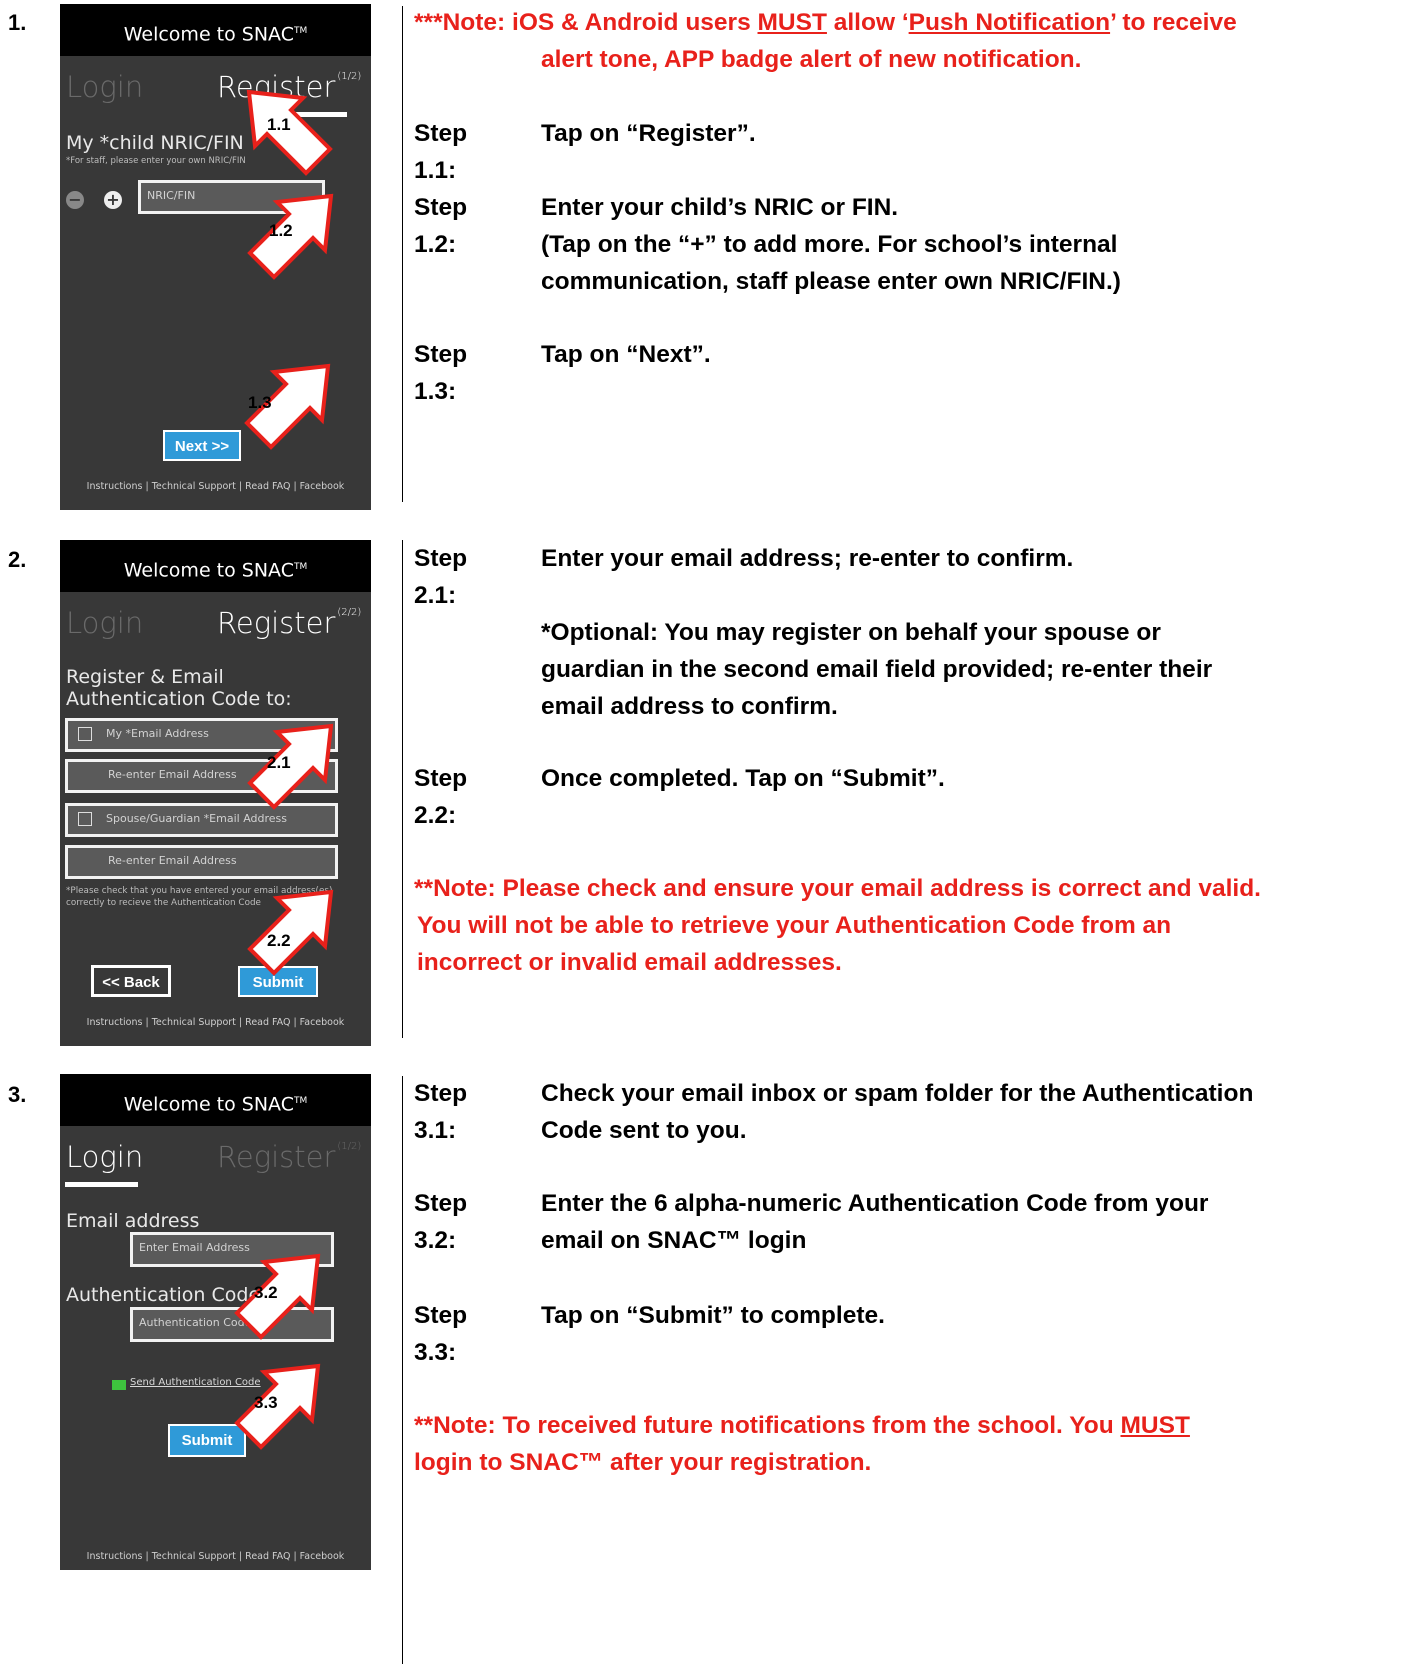  Describe the element at coordinates (279, 940) in the screenshot. I see `callout-label-2-2: 2.2` at that location.